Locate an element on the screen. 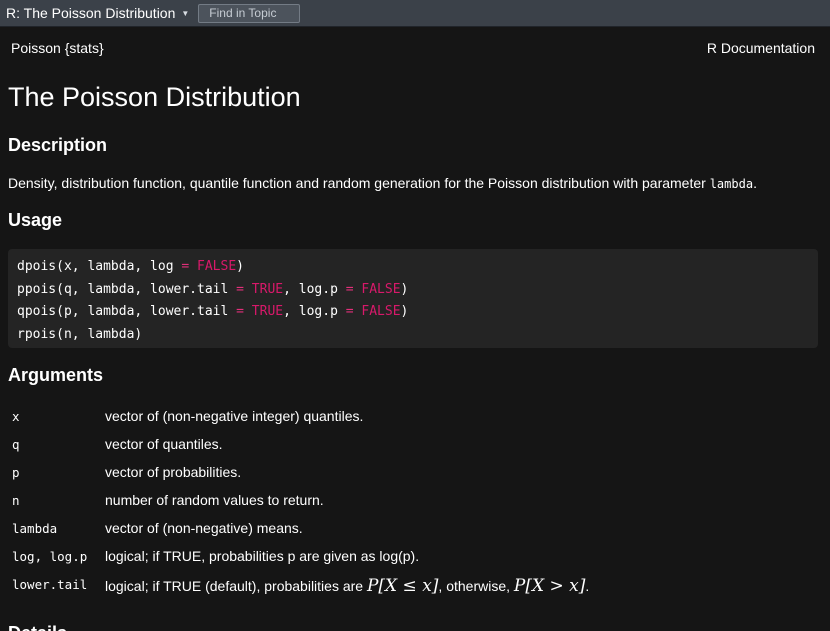  page-title: The Poisson Distribution is located at coordinates (154, 97).